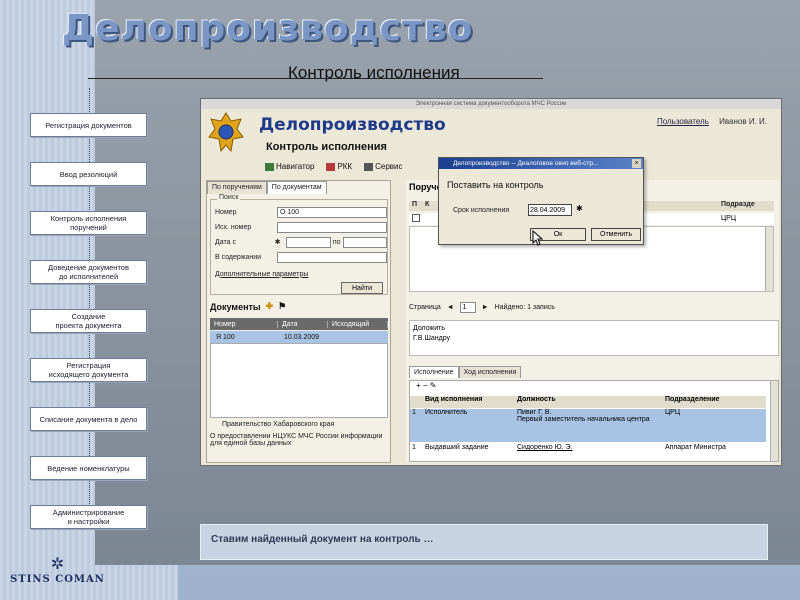 The height and width of the screenshot is (600, 800). Describe the element at coordinates (88, 223) in the screenshot. I see `menu-control: Контроль исполнения поручений` at that location.